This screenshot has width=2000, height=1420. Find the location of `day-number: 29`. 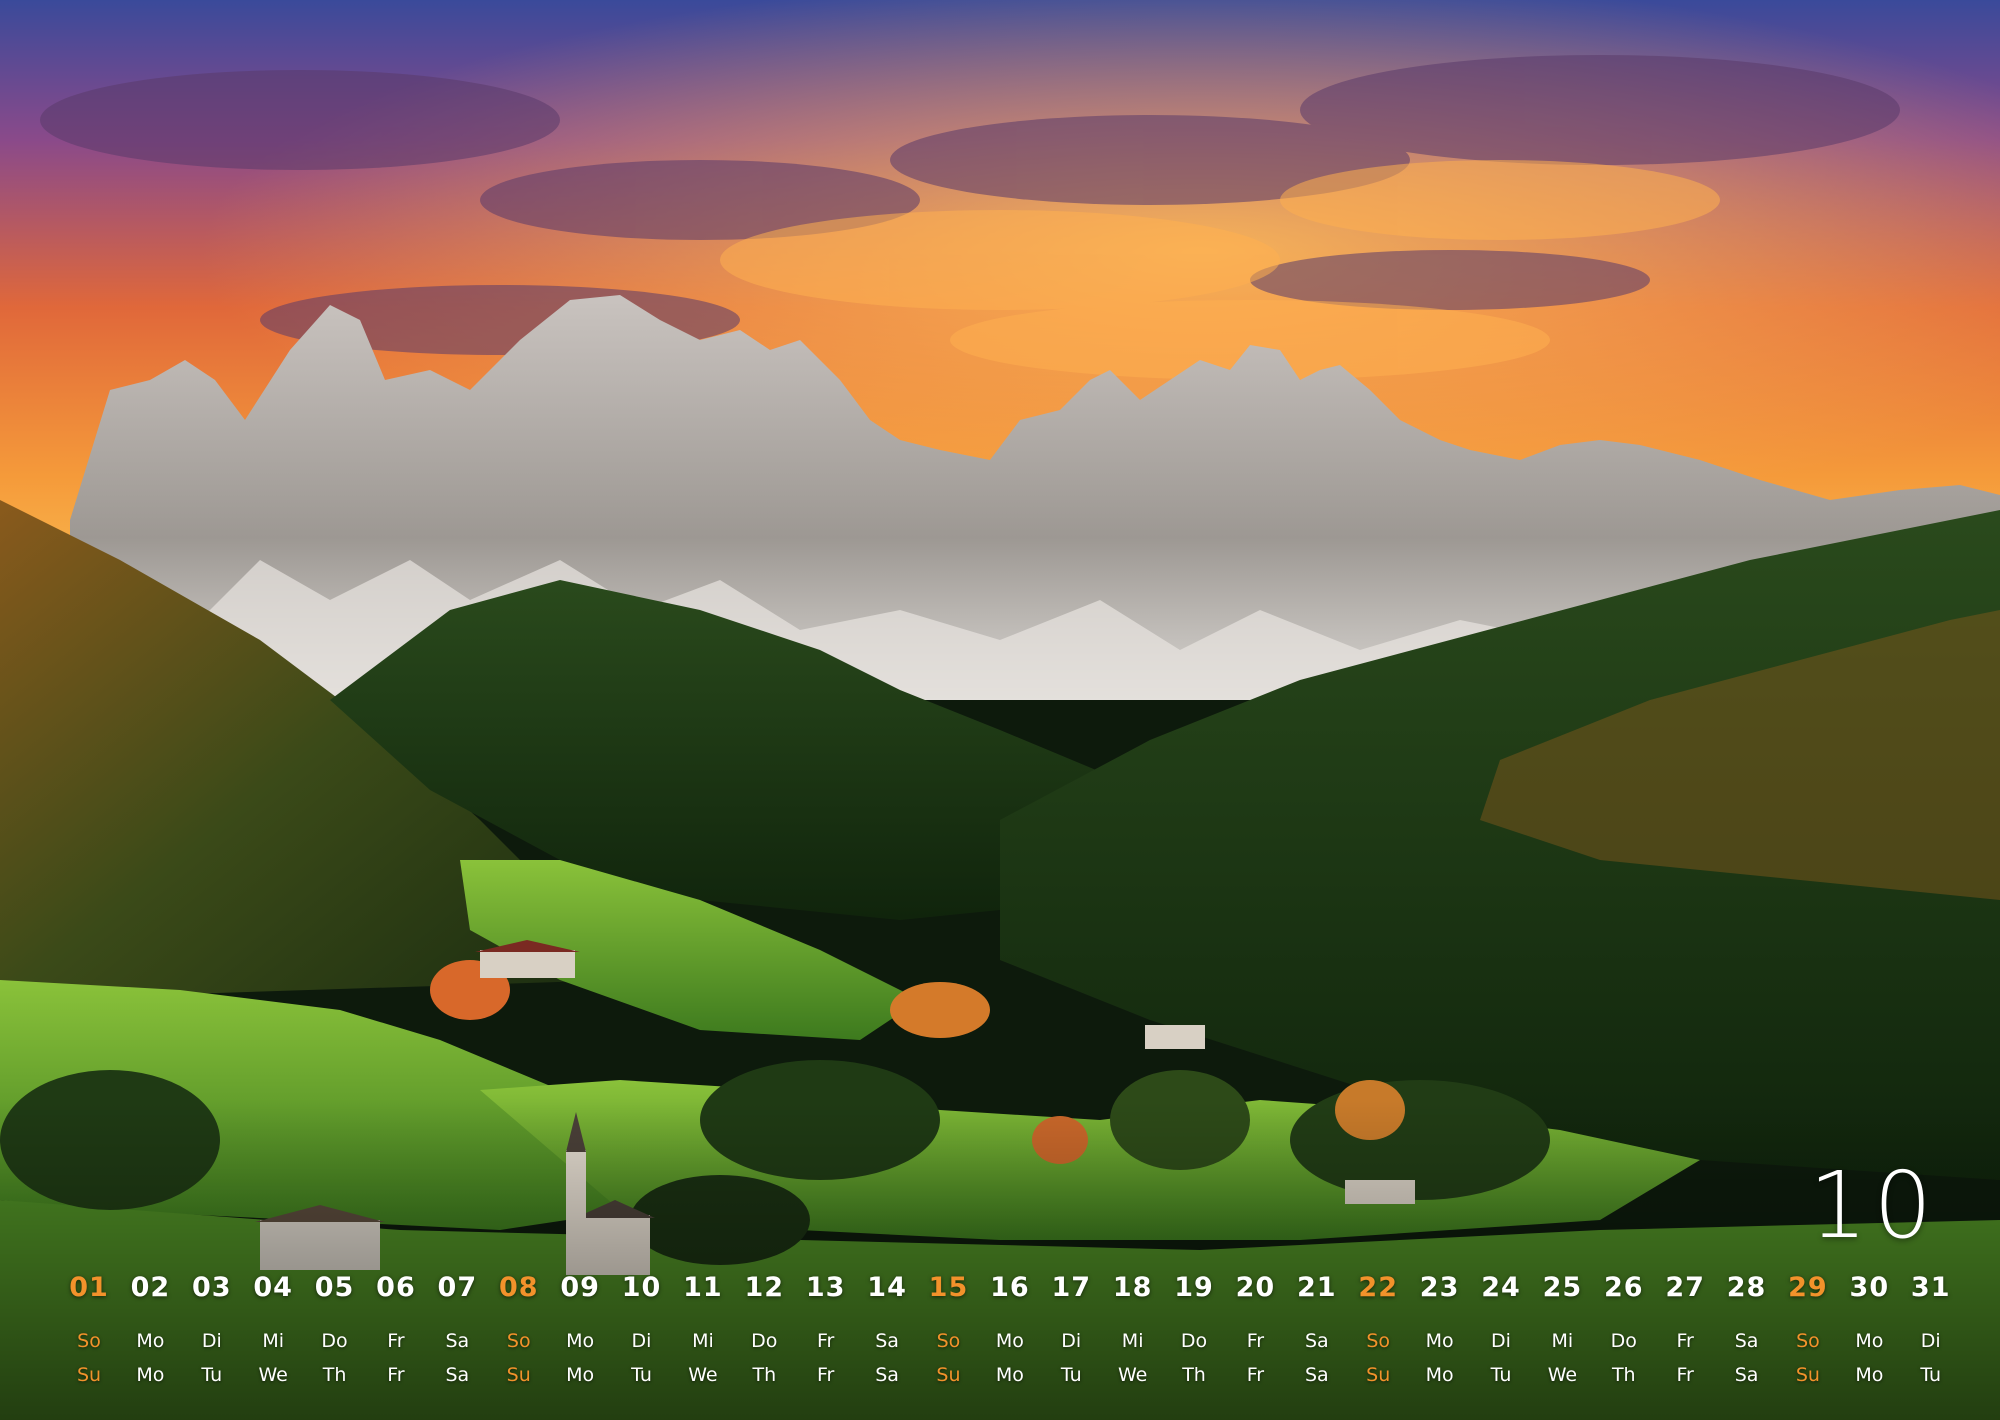

day-number: 29 is located at coordinates (1808, 1287).